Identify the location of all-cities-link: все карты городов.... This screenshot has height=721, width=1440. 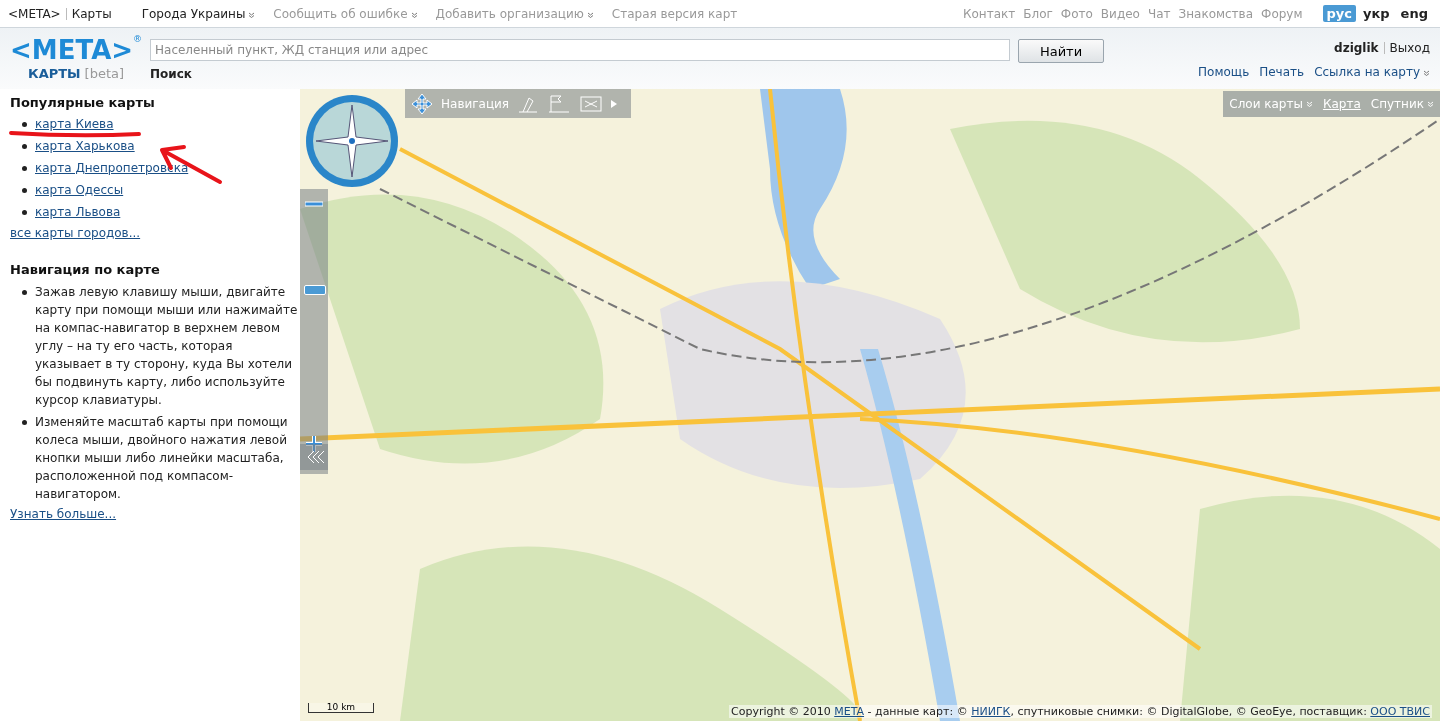
(75, 233).